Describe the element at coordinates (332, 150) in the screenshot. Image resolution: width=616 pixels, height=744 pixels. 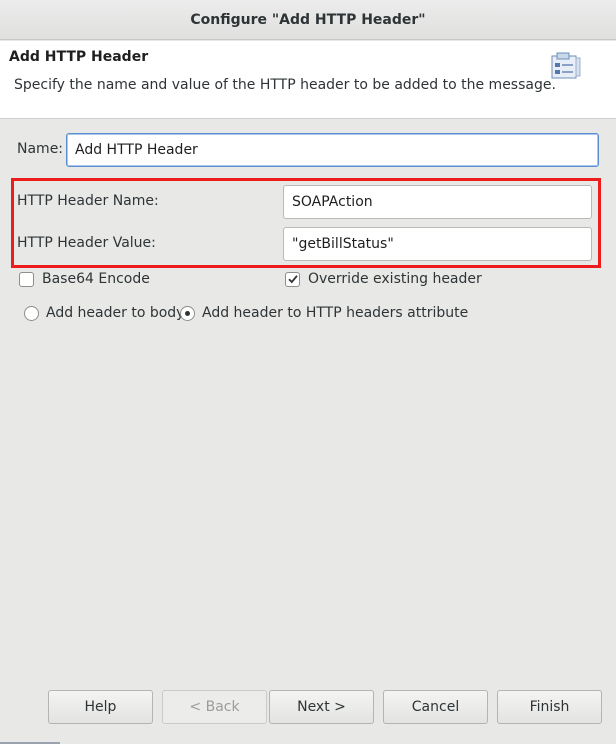
I see `name-input: Add HTTP Header` at that location.